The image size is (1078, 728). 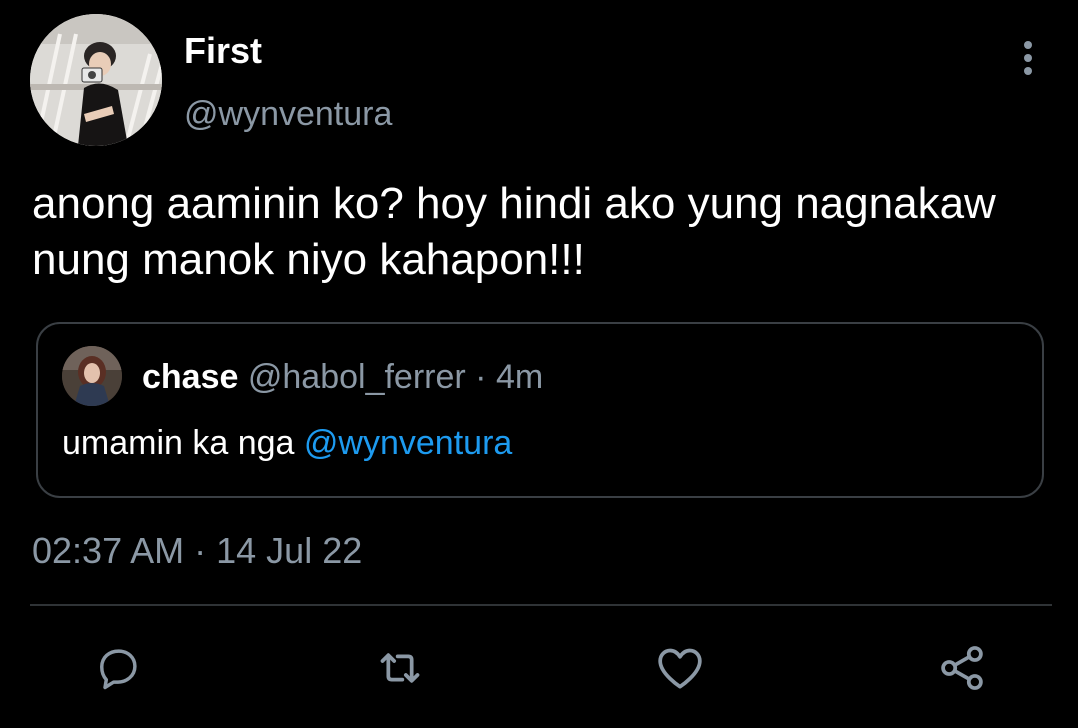 I want to click on quoted-text-body: umamin ka nga, so click(x=178, y=443).